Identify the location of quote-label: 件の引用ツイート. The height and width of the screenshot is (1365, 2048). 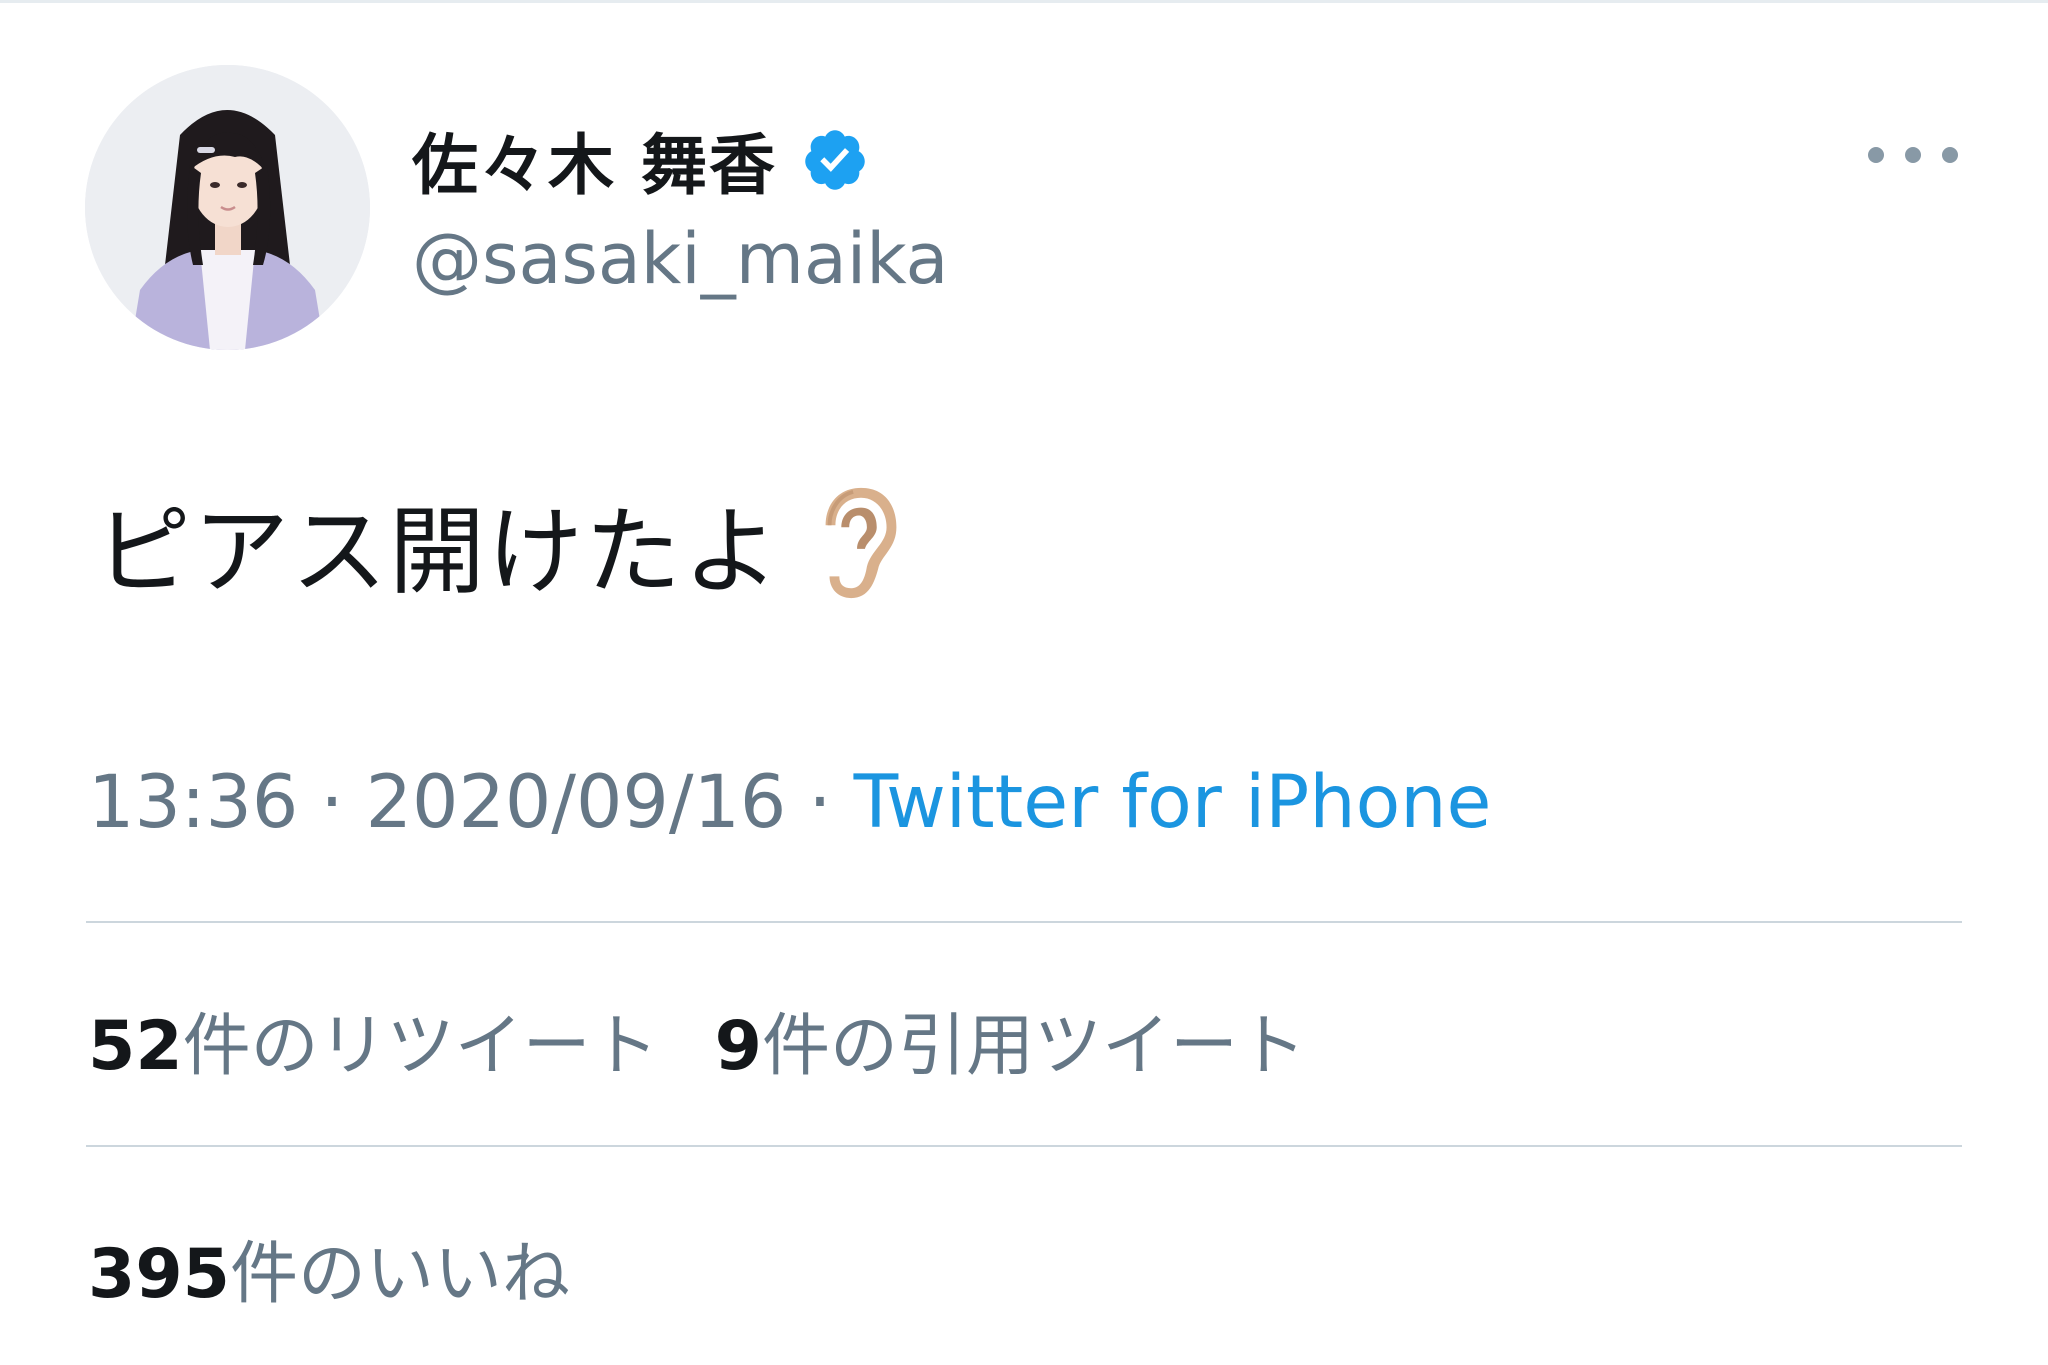
(1033, 1046).